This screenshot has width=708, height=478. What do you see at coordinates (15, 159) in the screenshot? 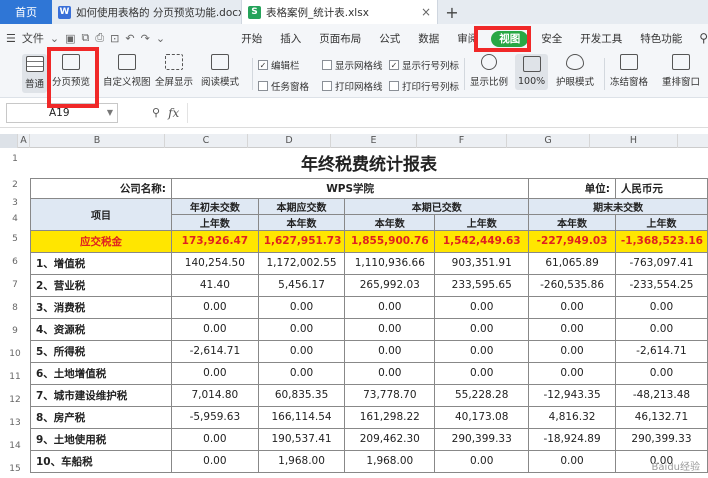
I see `row-header: 1` at bounding box center [15, 159].